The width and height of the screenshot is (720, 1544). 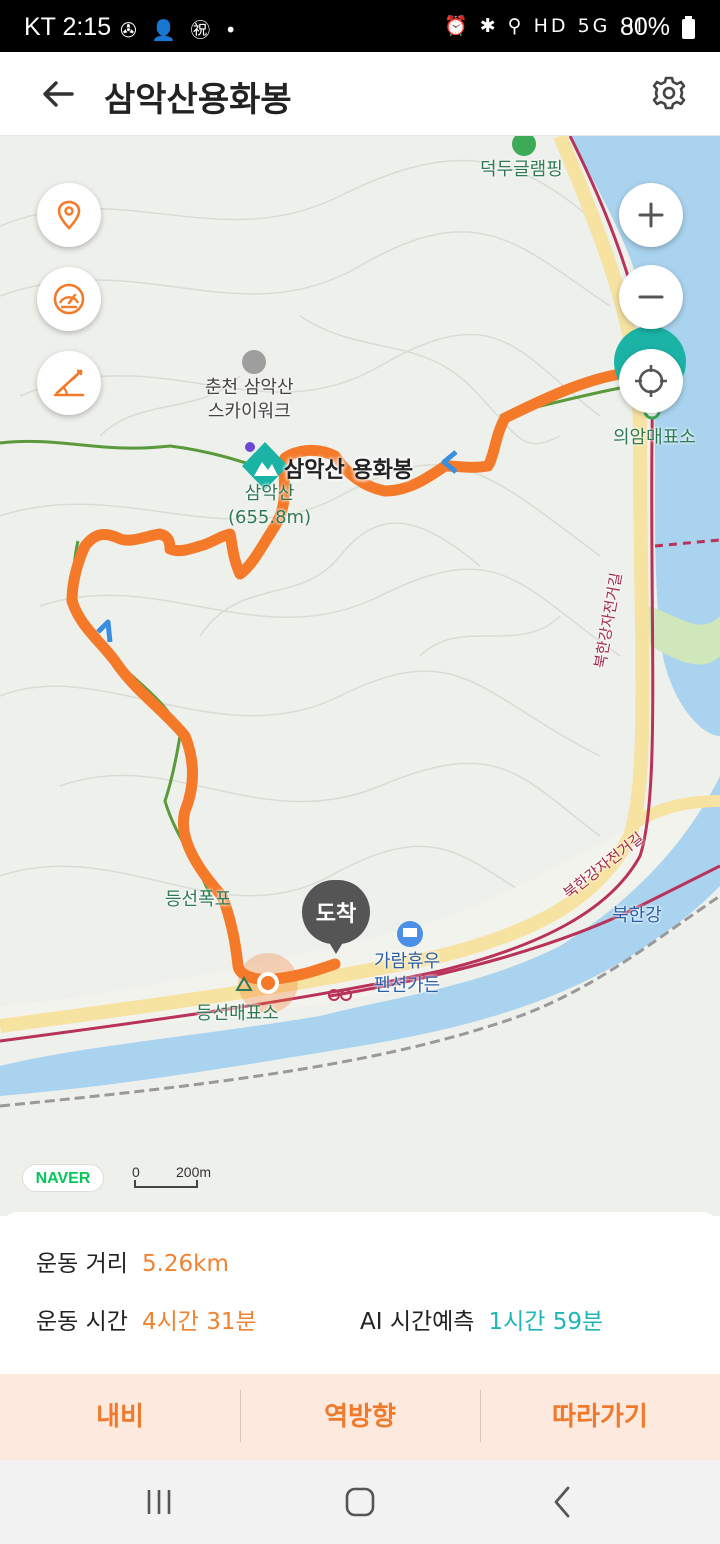 I want to click on recent-apps-icon, so click(x=159, y=1502).